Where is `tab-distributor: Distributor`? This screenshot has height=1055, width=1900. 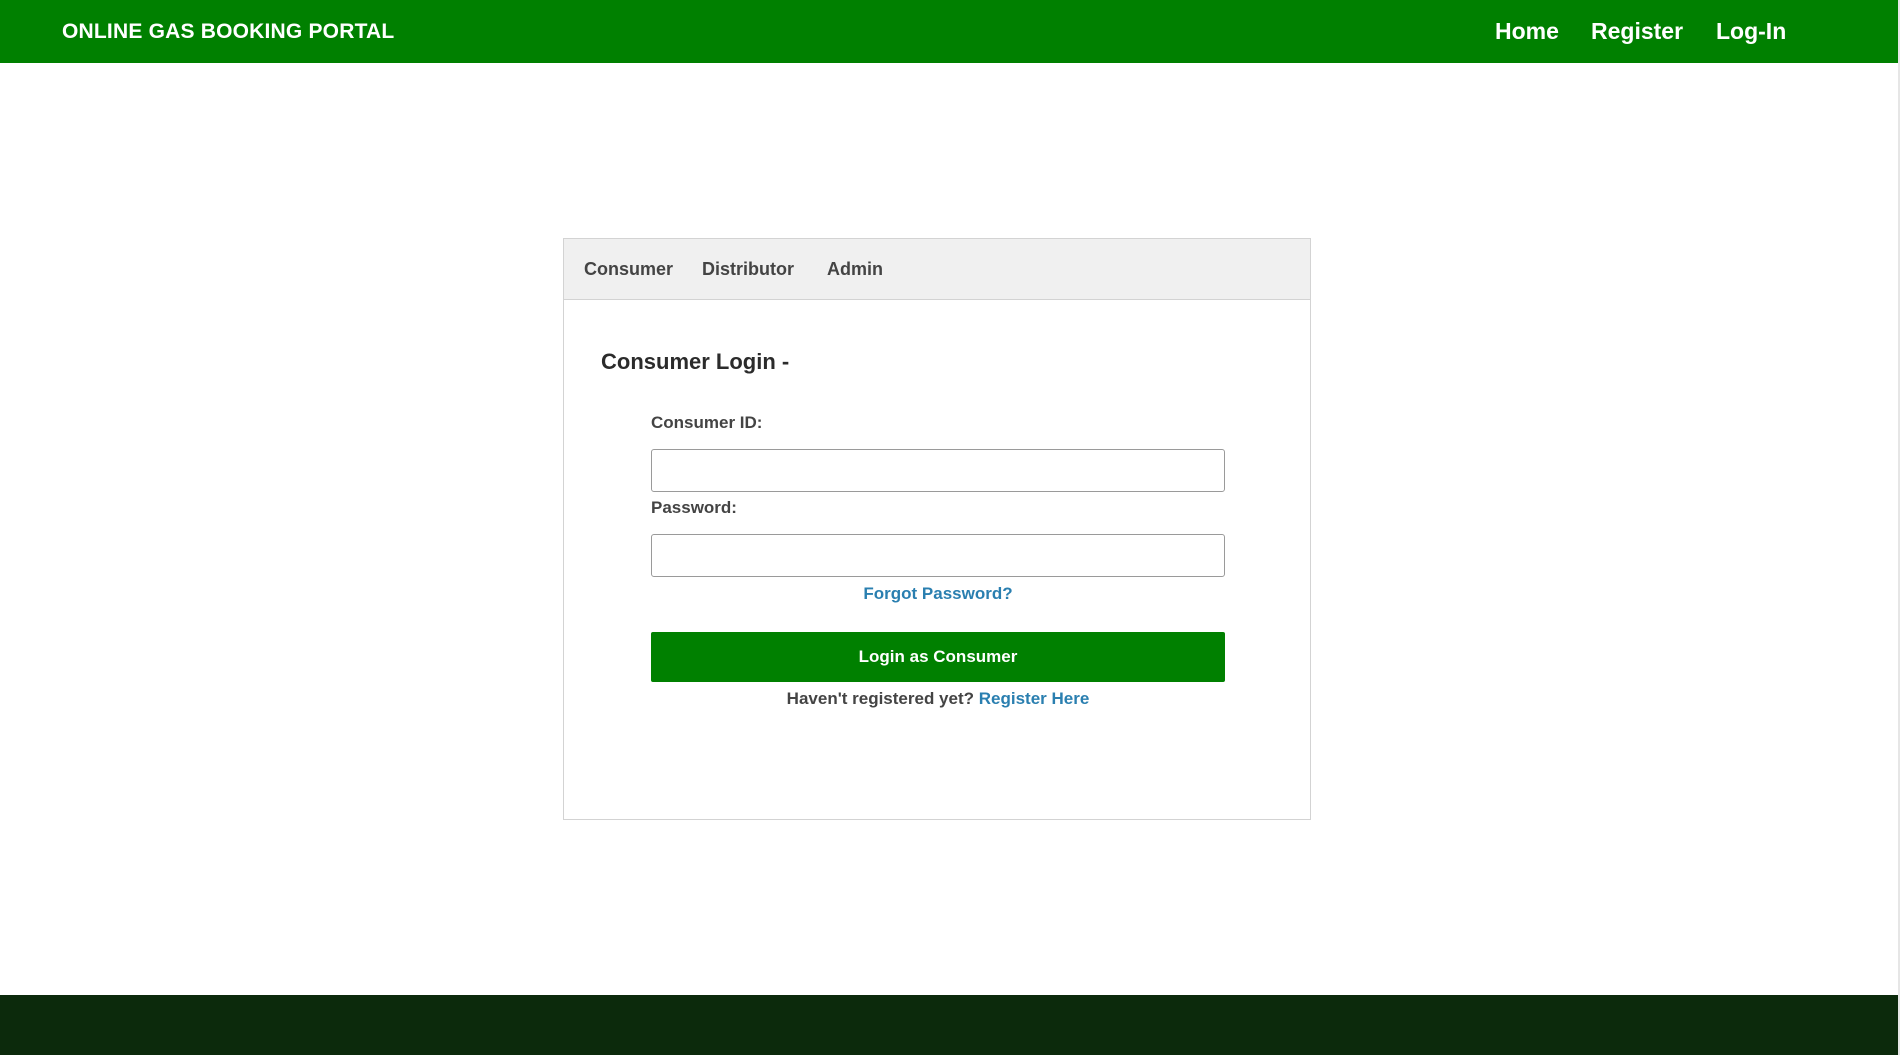 tab-distributor: Distributor is located at coordinates (748, 269).